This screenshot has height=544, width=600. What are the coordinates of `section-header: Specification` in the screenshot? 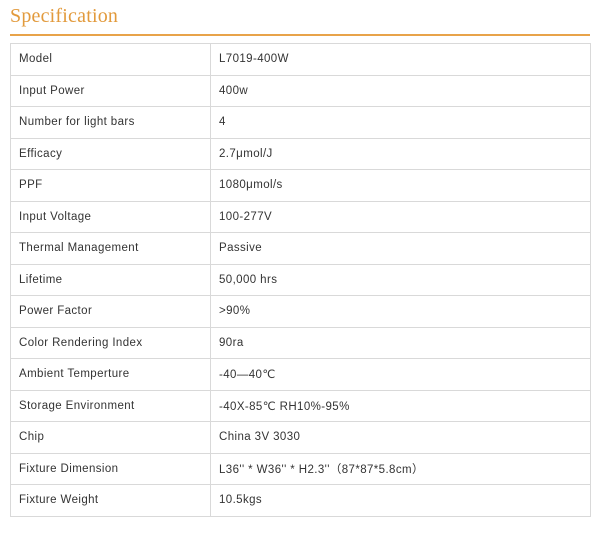 It's located at (300, 18).